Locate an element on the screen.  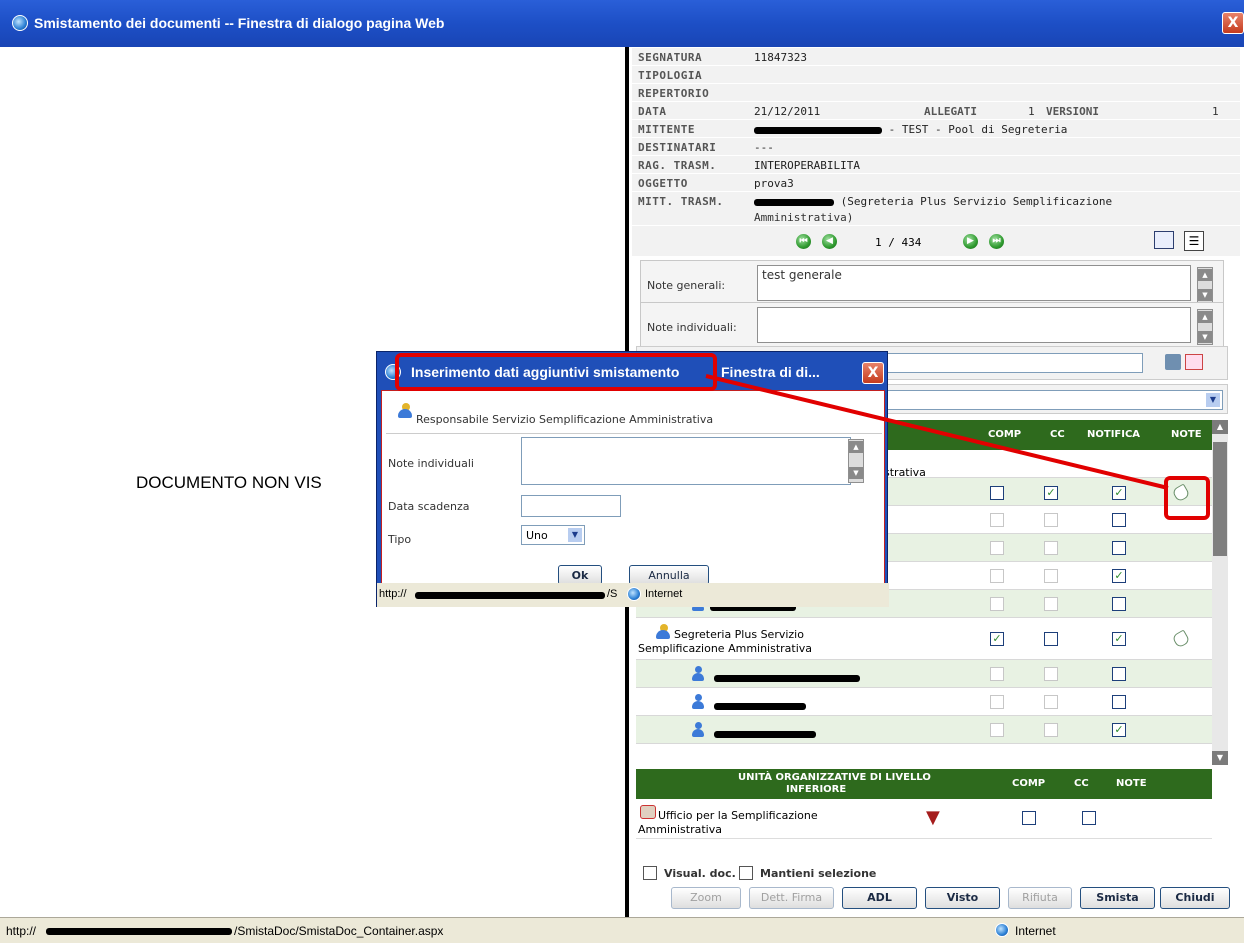
adl-button: ADL is located at coordinates (879, 898).